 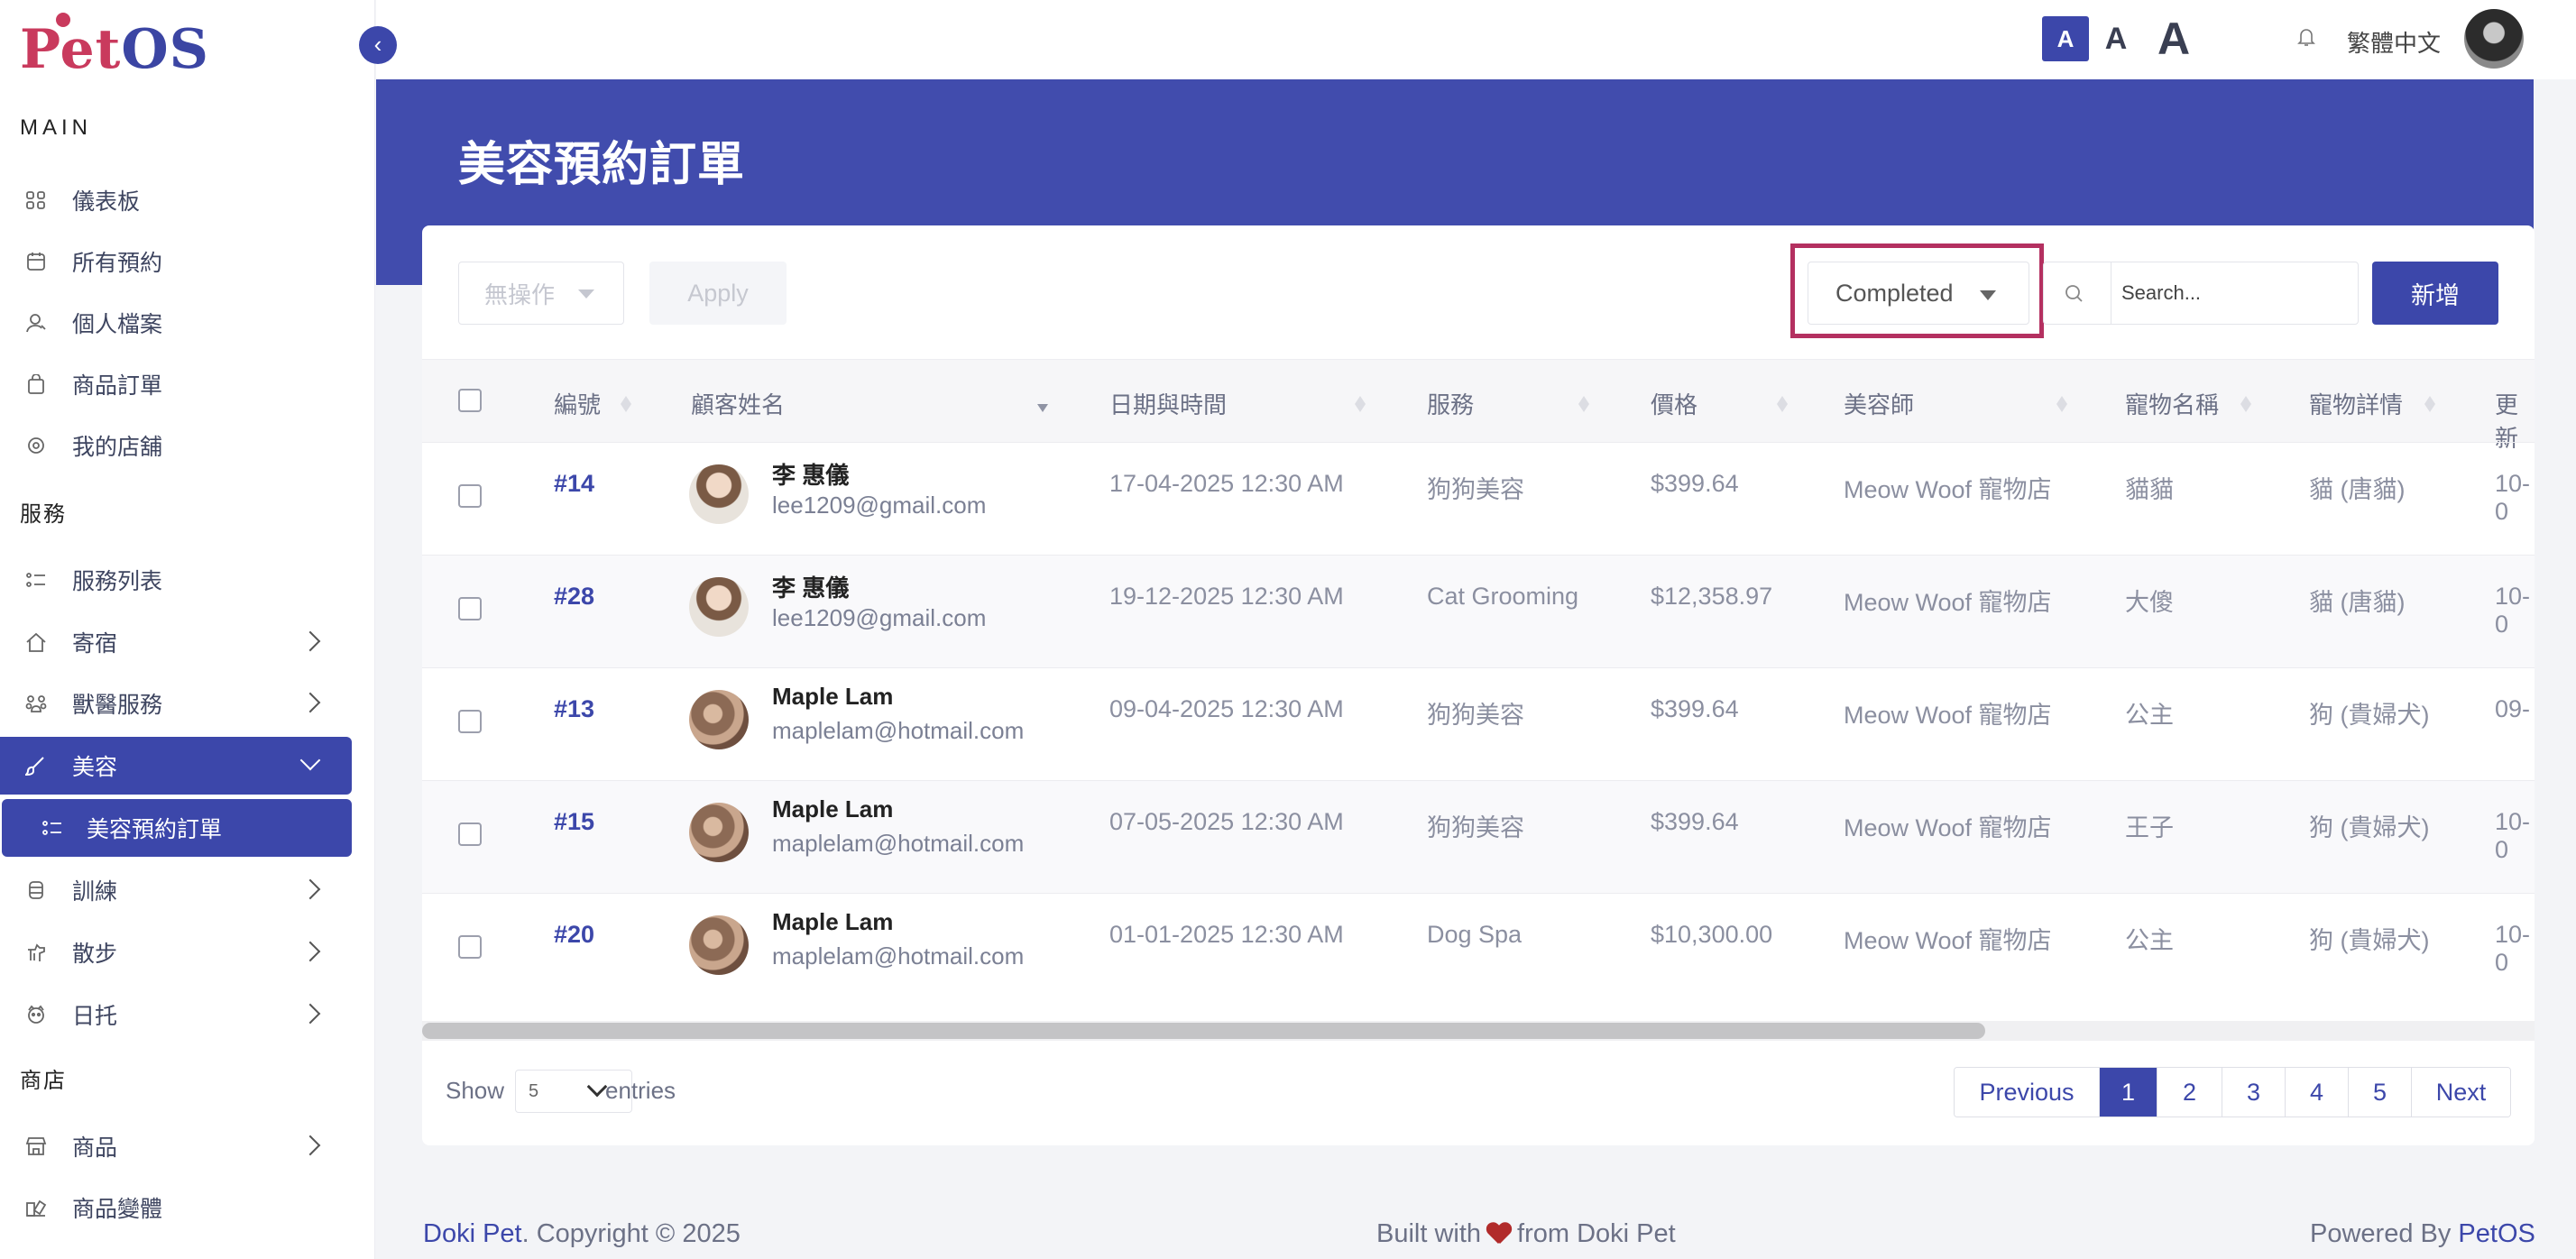 I want to click on pagination-page-3: 3, so click(x=2253, y=1092).